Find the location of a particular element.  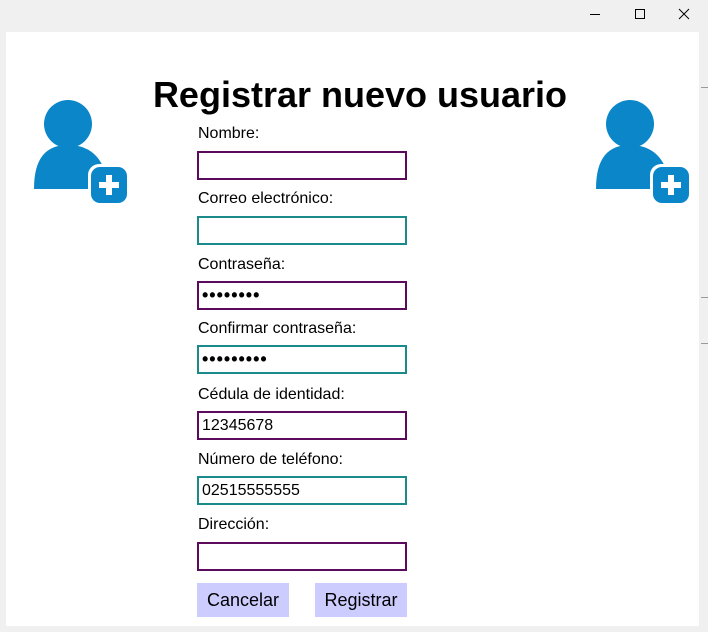

cancel-button: Cancelar is located at coordinates (243, 600).